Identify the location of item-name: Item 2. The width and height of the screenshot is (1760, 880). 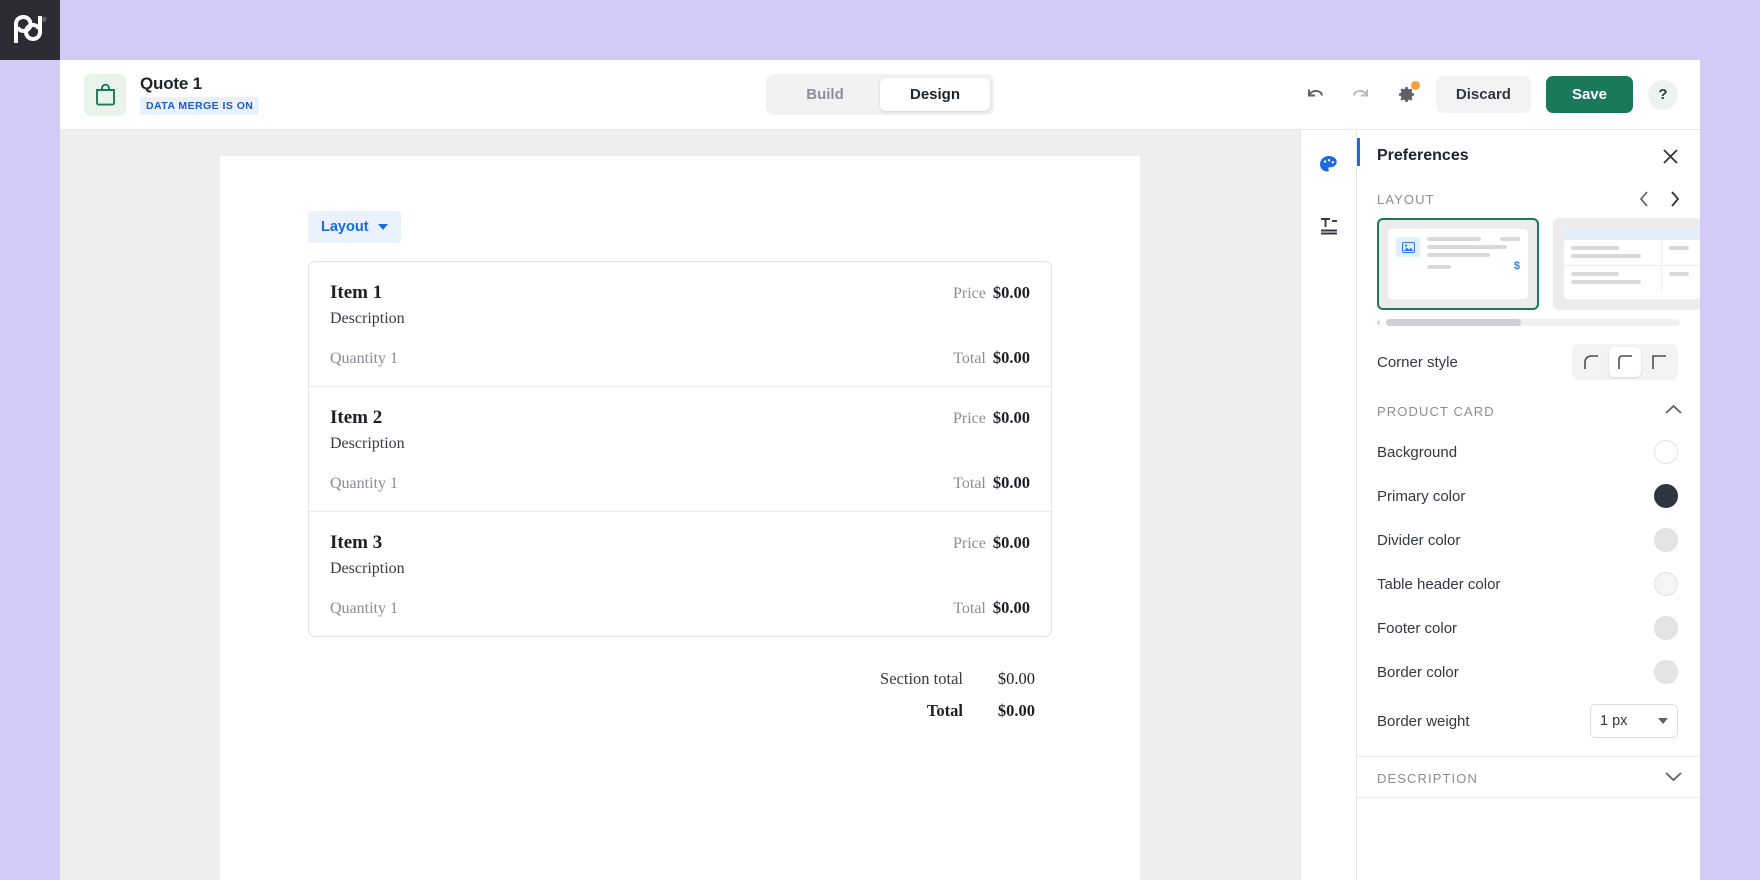
(356, 417).